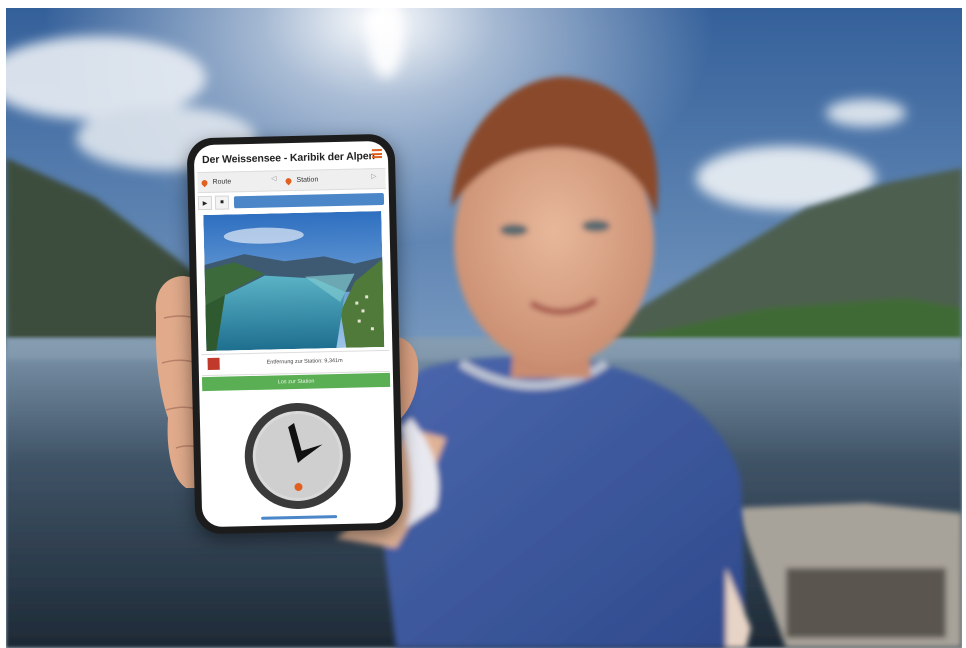  Describe the element at coordinates (239, 181) in the screenshot. I see `tab-route: Route ◁` at that location.